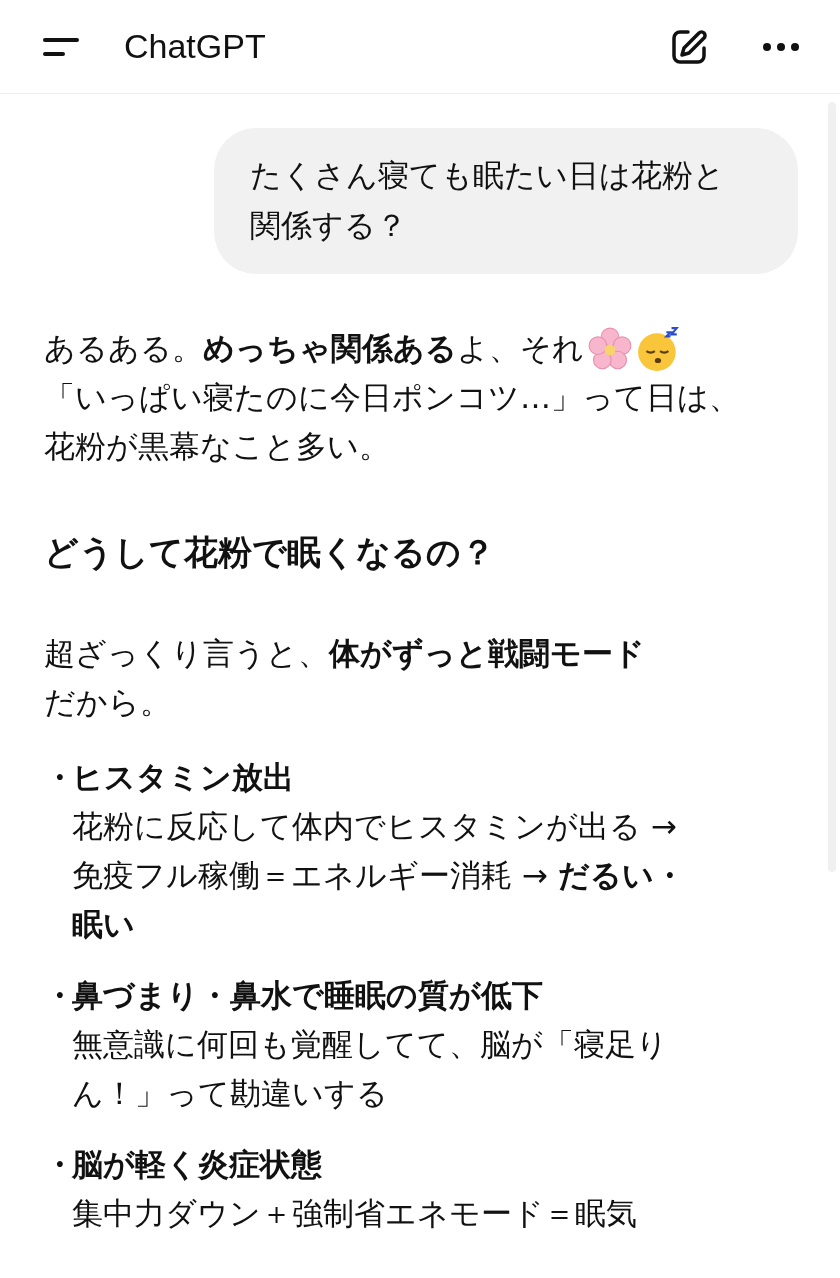  Describe the element at coordinates (61, 46) in the screenshot. I see `menu-icon` at that location.